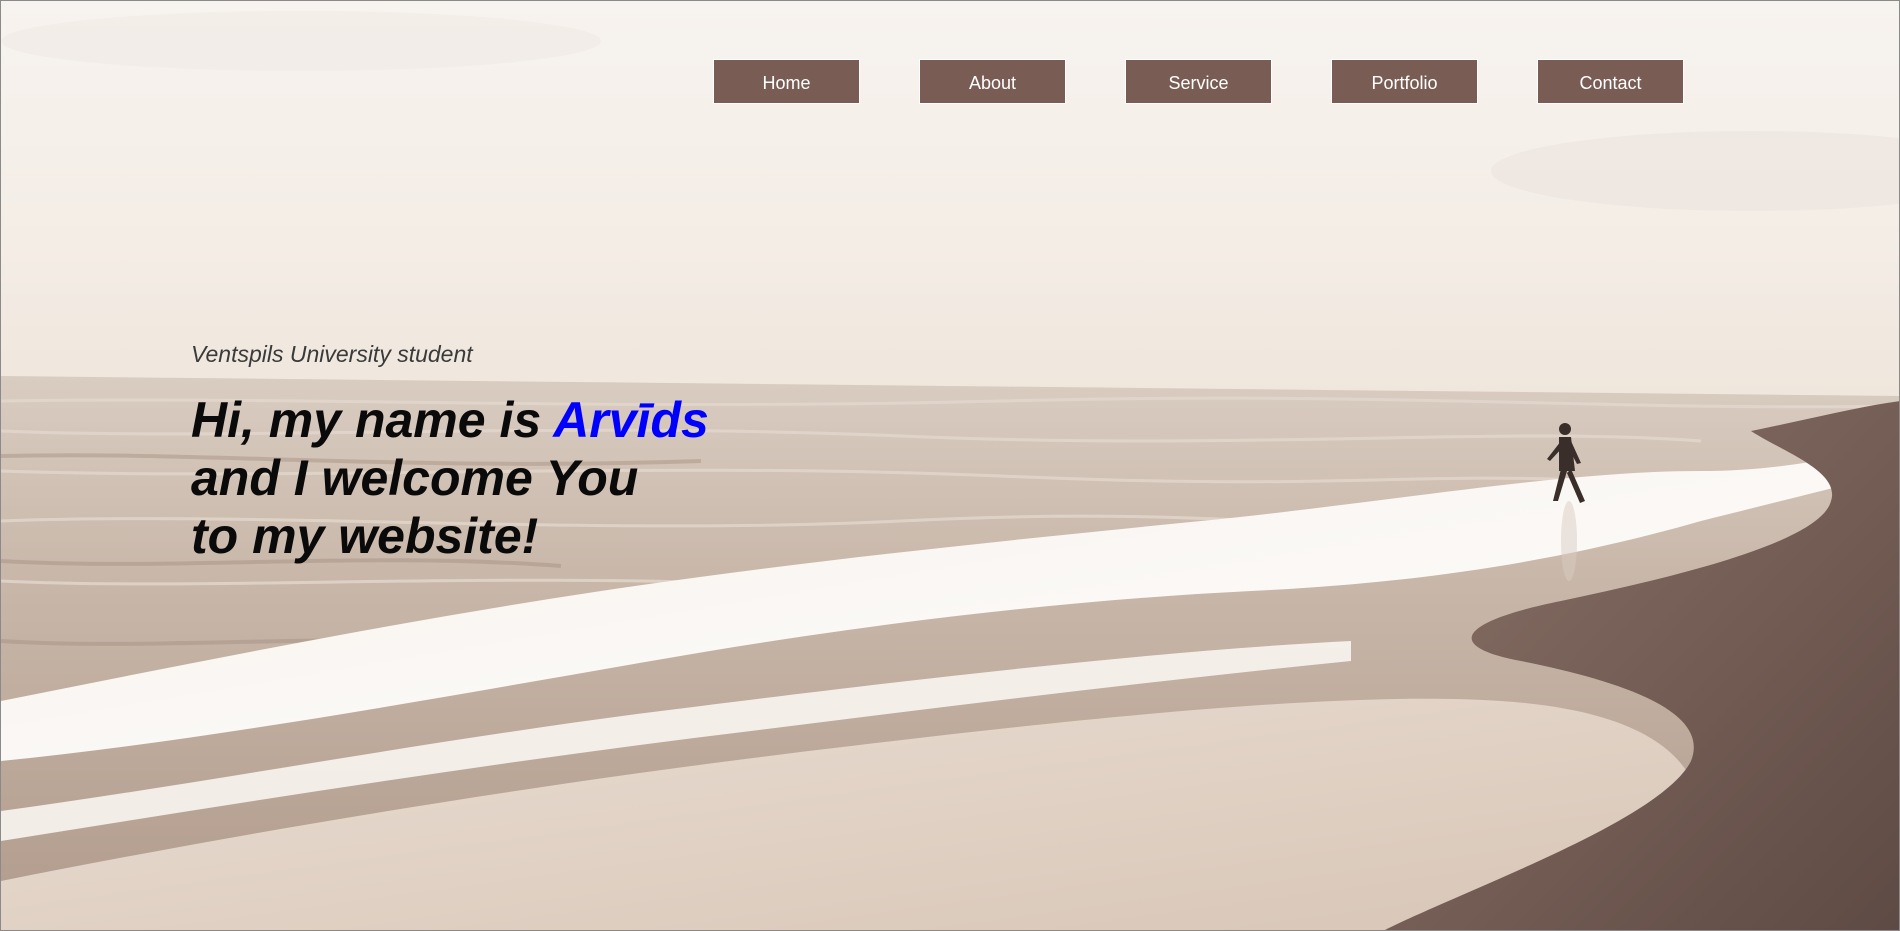 This screenshot has height=931, width=1900. I want to click on headline-name: Arvīds, so click(631, 420).